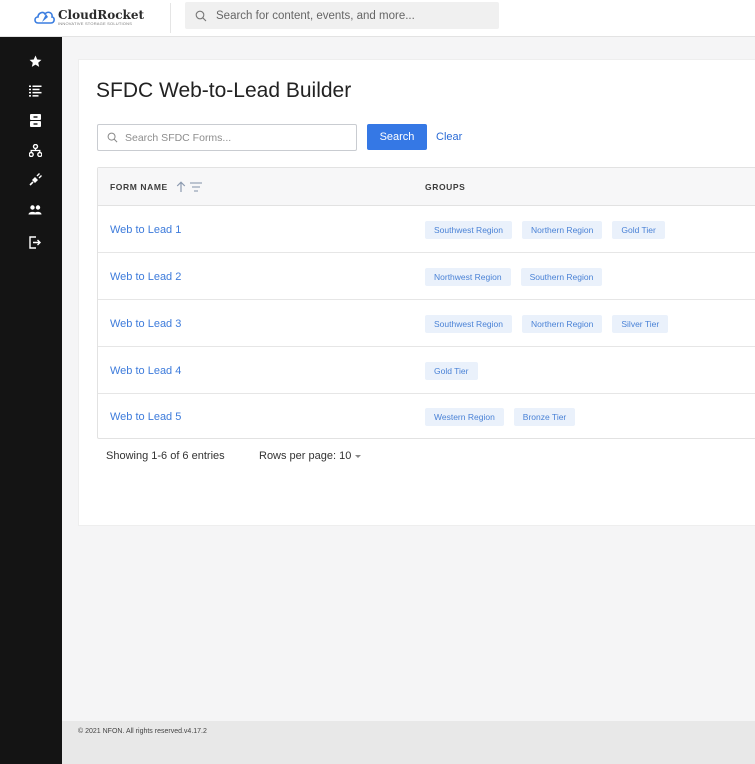  I want to click on search-button: Search, so click(397, 137).